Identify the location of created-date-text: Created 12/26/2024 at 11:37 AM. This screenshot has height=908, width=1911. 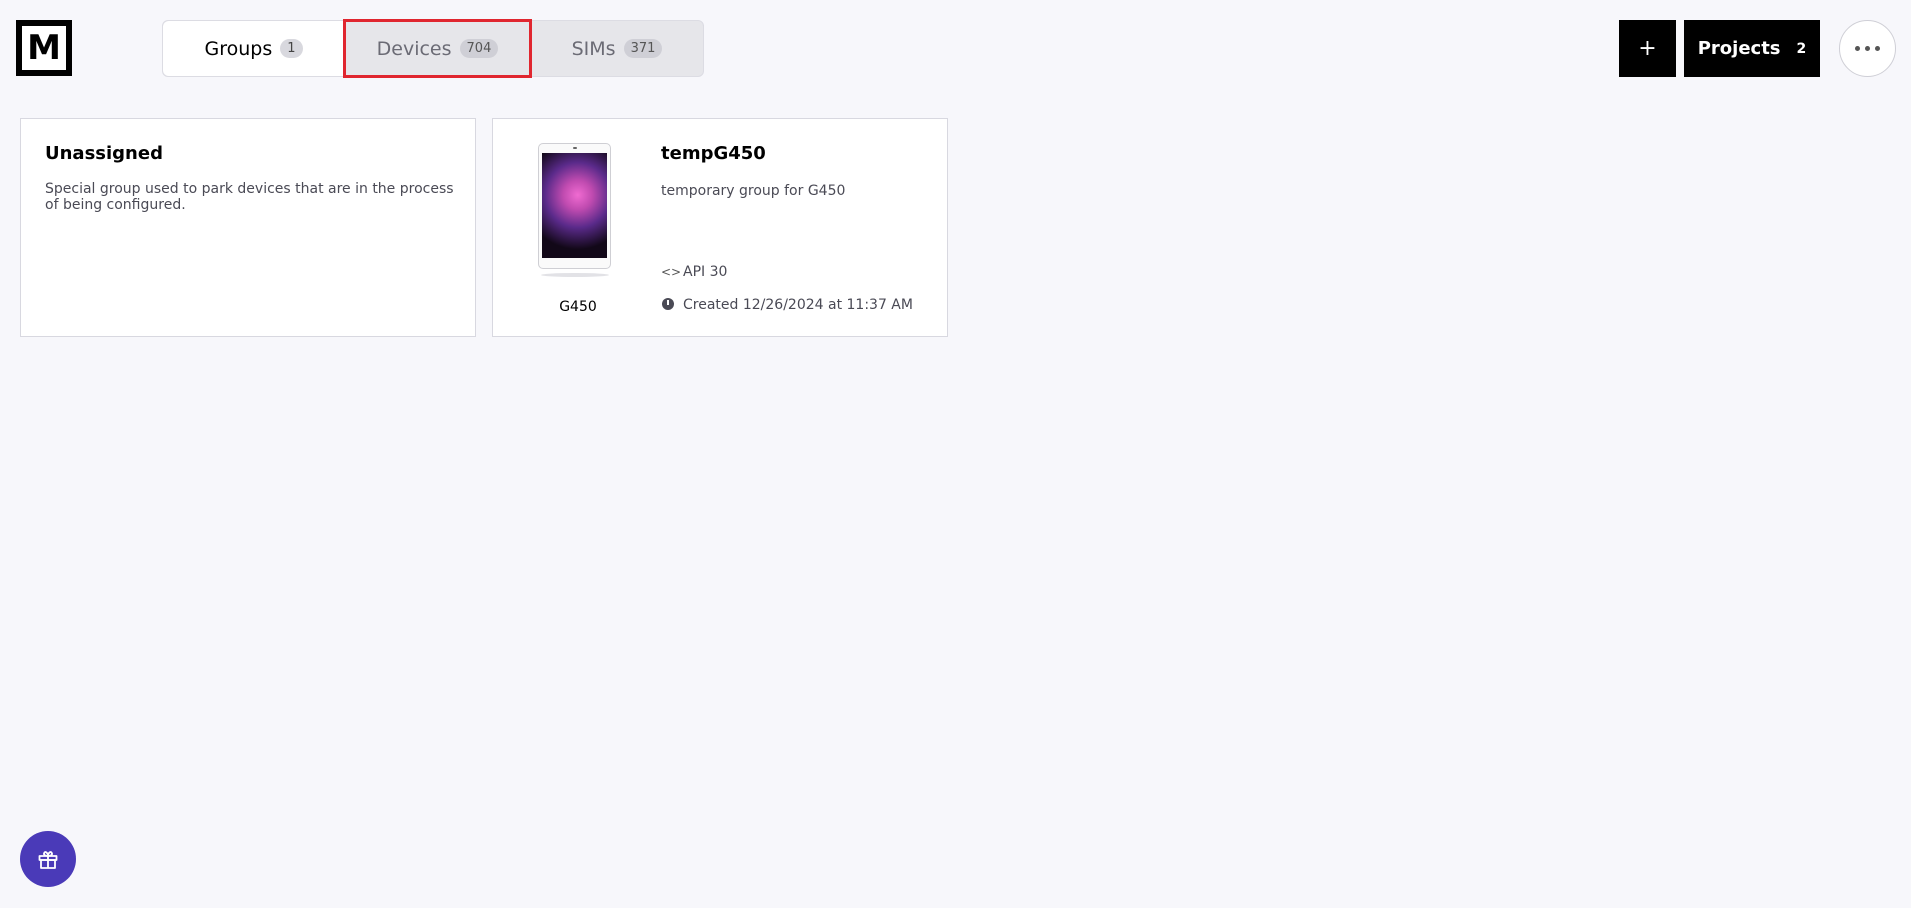
(798, 305).